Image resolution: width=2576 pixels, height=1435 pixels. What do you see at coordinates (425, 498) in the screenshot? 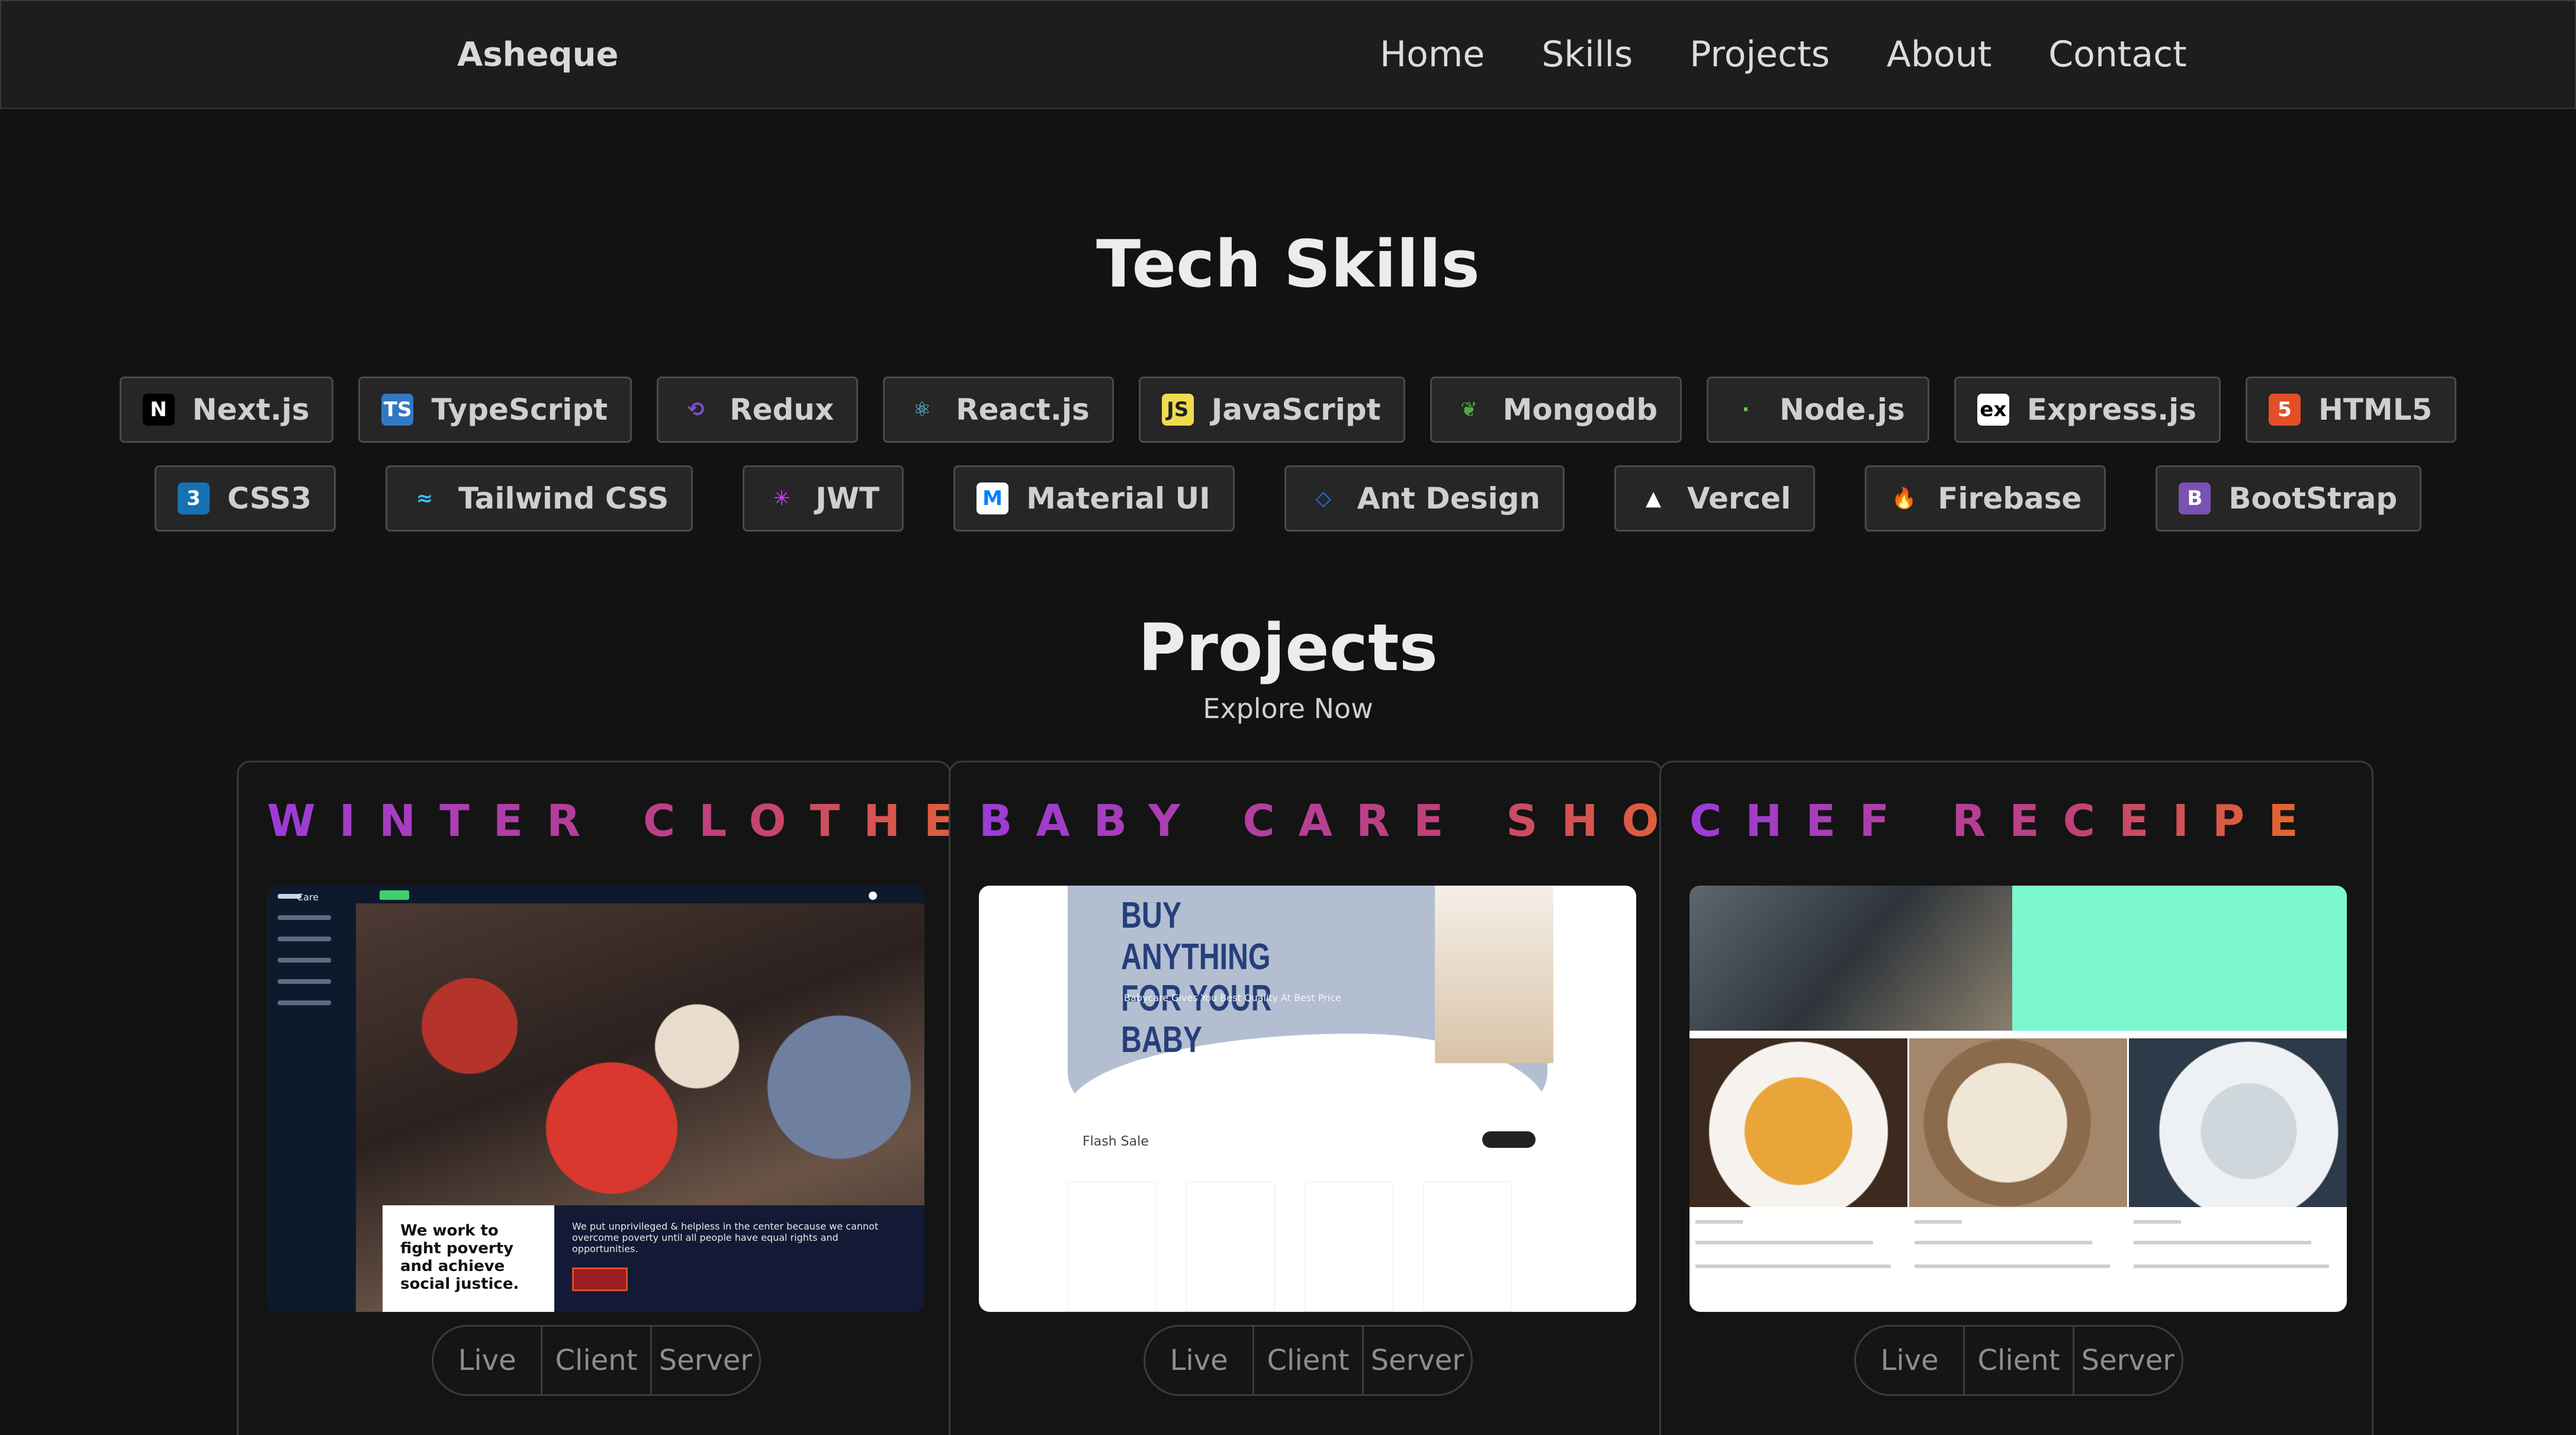
I see `tailwind-icon: ≈` at bounding box center [425, 498].